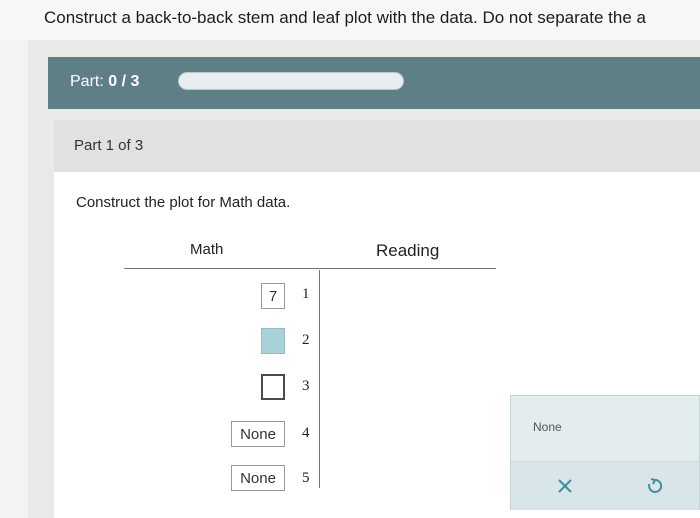  I want to click on math-column-header: Math, so click(207, 249).